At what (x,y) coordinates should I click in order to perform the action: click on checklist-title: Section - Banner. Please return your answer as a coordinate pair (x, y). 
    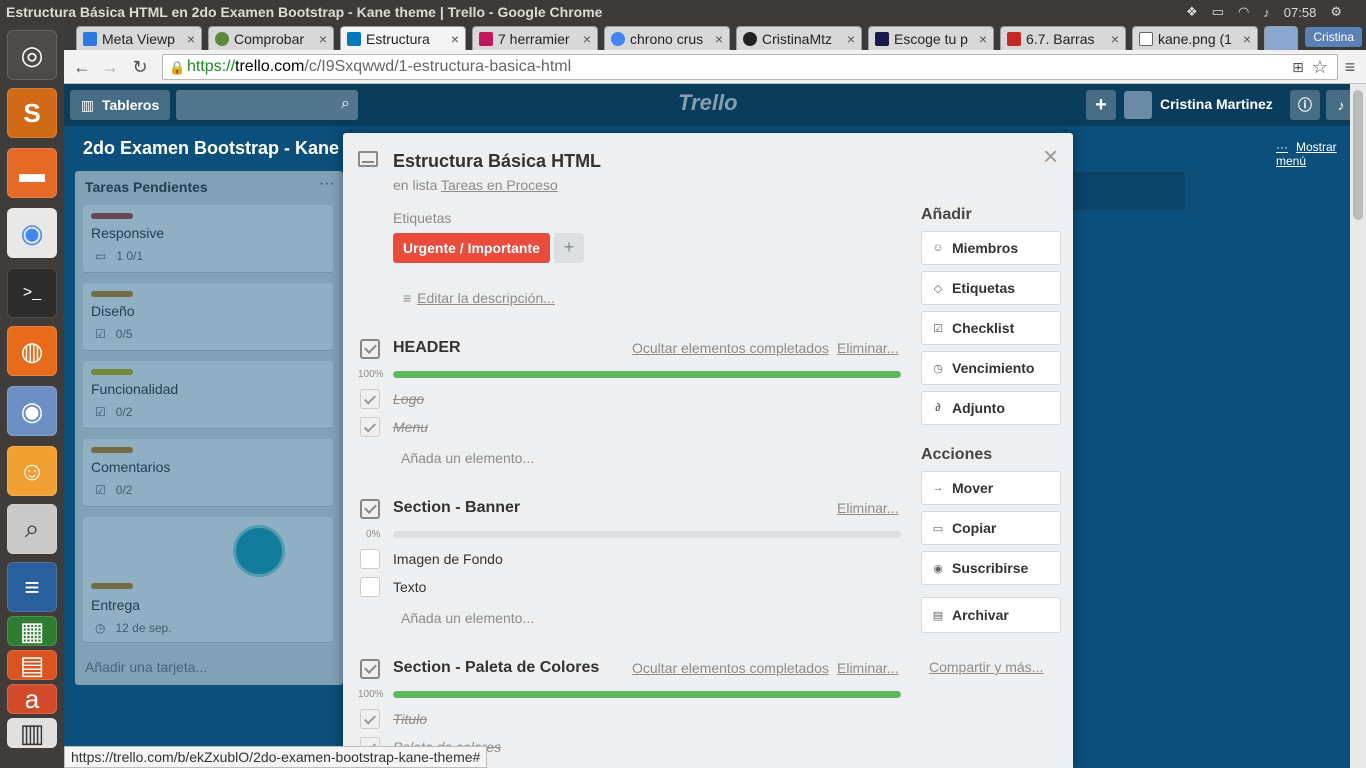
    Looking at the image, I should click on (456, 508).